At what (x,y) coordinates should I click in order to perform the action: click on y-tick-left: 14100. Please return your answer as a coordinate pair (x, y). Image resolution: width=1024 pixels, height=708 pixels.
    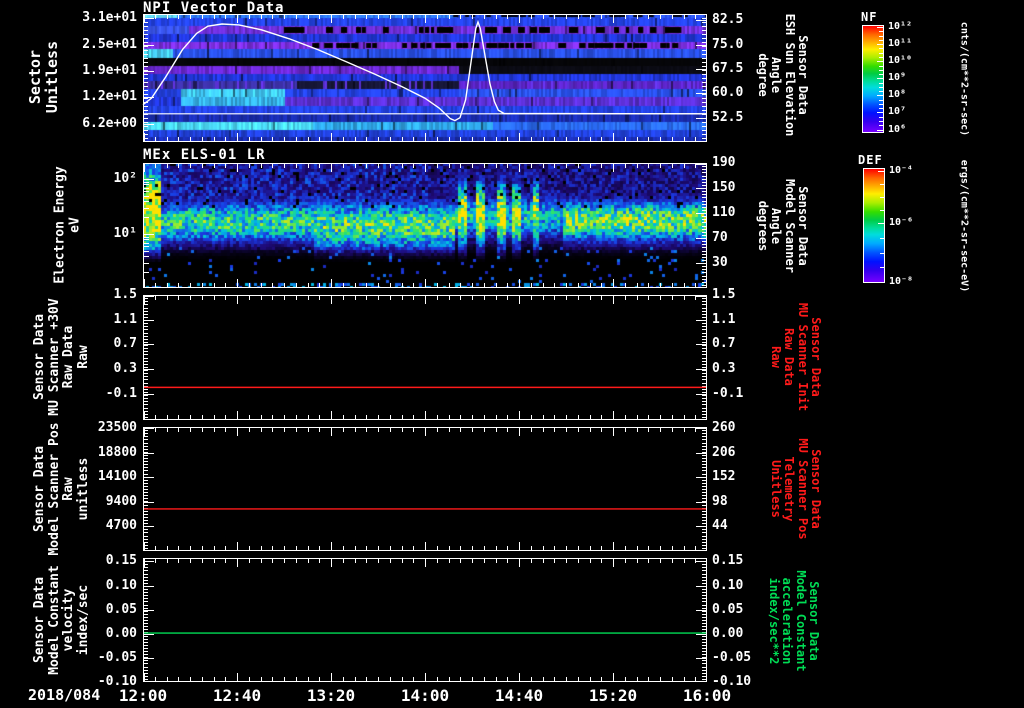
    Looking at the image, I should click on (117, 476).